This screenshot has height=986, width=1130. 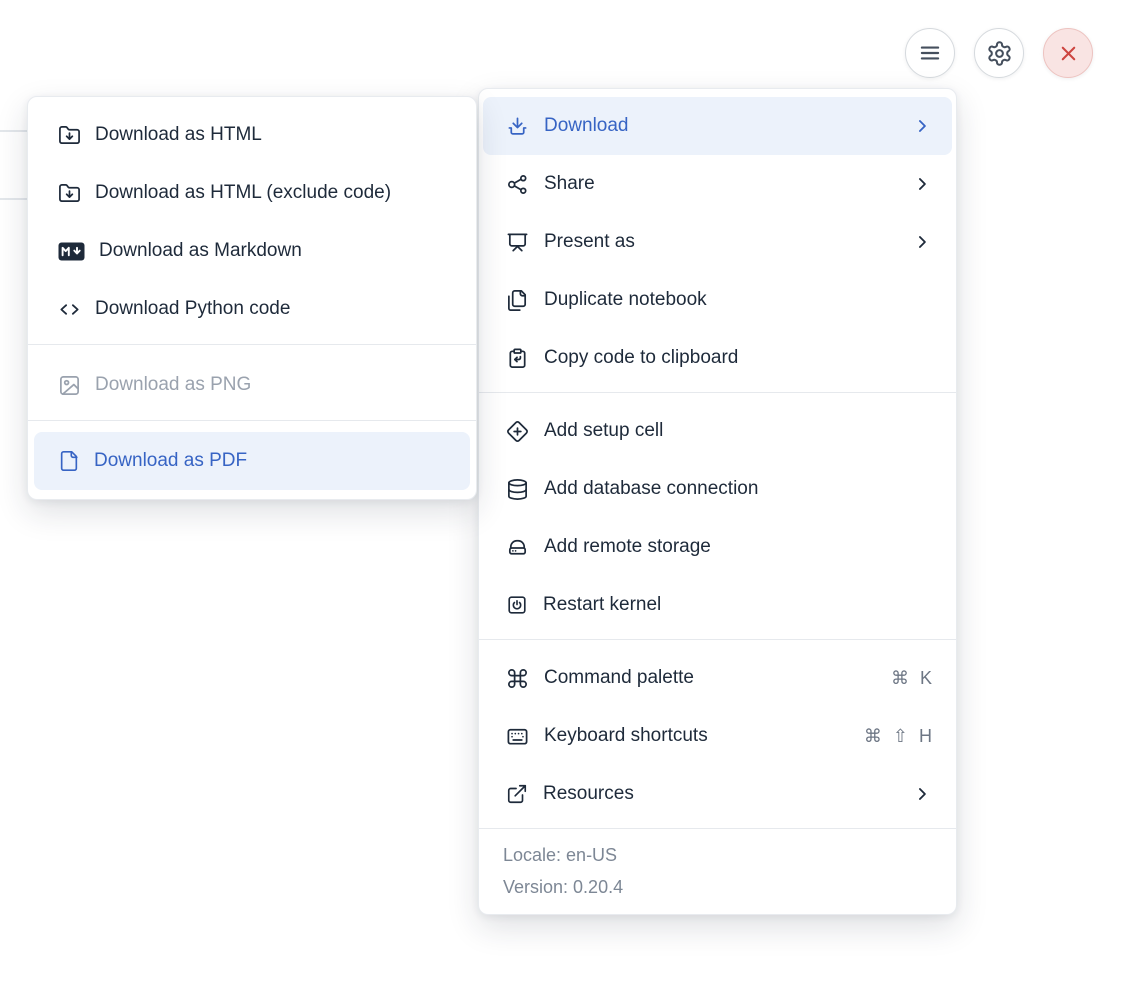 What do you see at coordinates (517, 300) in the screenshot?
I see `duplicate-files-icon` at bounding box center [517, 300].